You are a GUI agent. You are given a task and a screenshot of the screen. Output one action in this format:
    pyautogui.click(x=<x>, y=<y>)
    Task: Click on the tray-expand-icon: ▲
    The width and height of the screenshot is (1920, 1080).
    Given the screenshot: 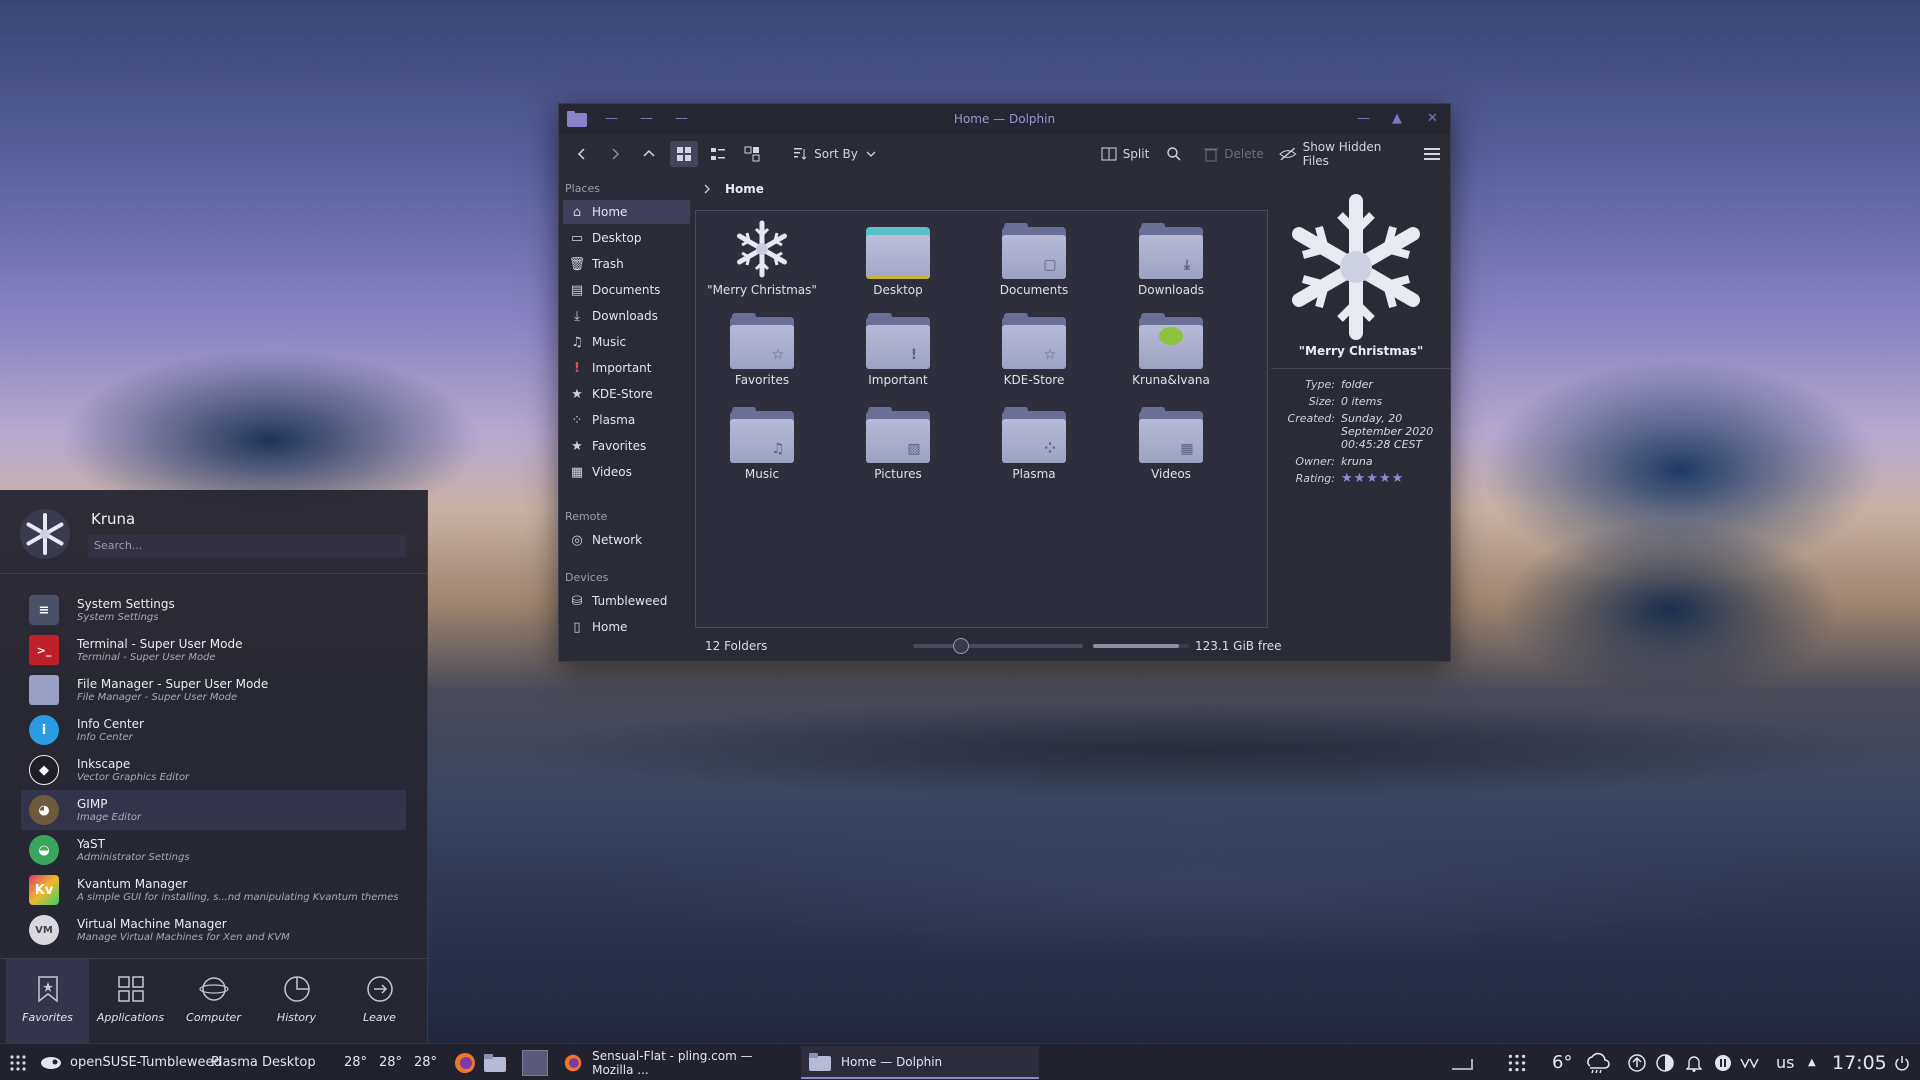 What is the action you would take?
    pyautogui.click(x=1812, y=1062)
    